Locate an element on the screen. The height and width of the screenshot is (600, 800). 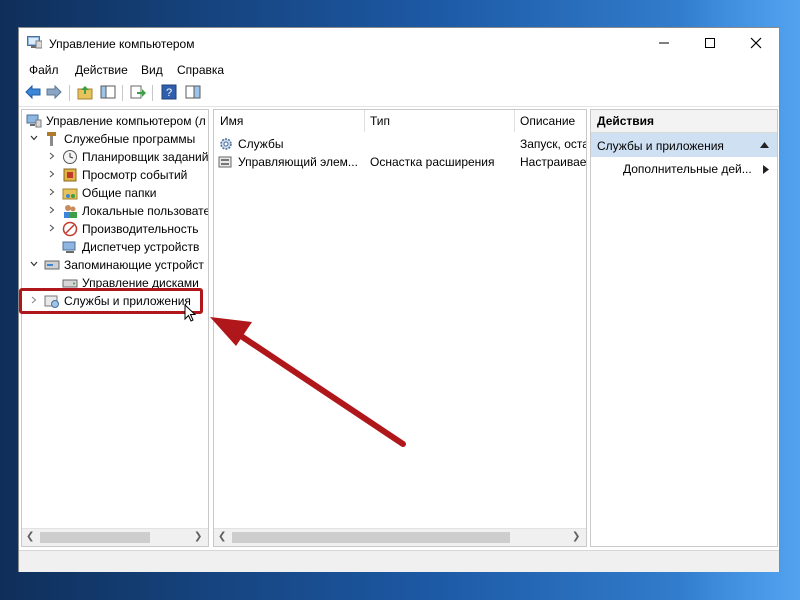
up-level-button is located at coordinates (85, 92).